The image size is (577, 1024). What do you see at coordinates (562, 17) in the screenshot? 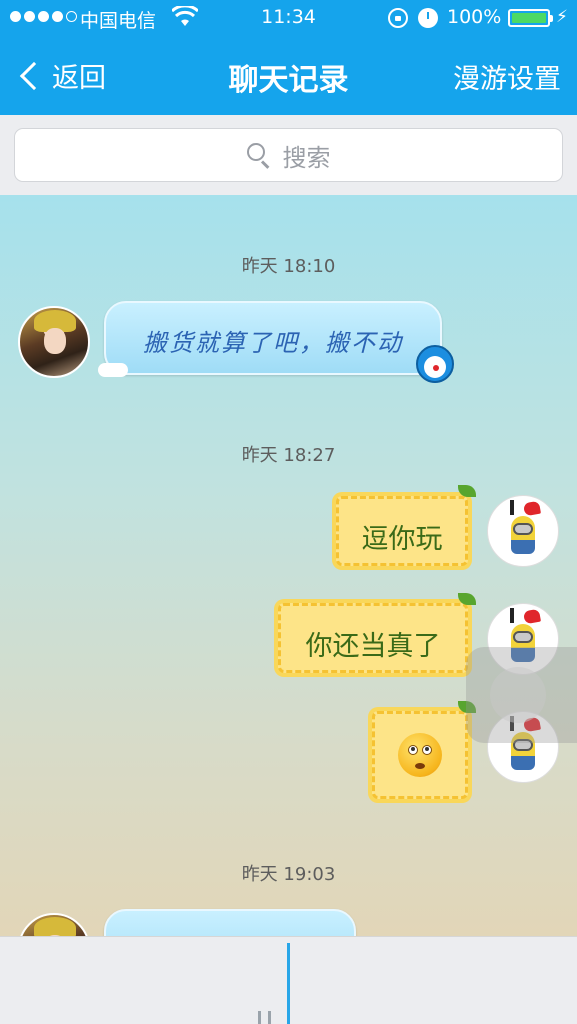
I see `charging-bolt-icon: ⚡` at bounding box center [562, 17].